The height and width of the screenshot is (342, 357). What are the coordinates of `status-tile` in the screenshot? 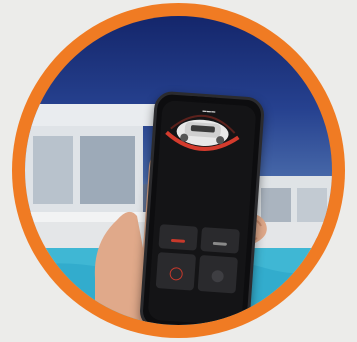 It's located at (178, 237).